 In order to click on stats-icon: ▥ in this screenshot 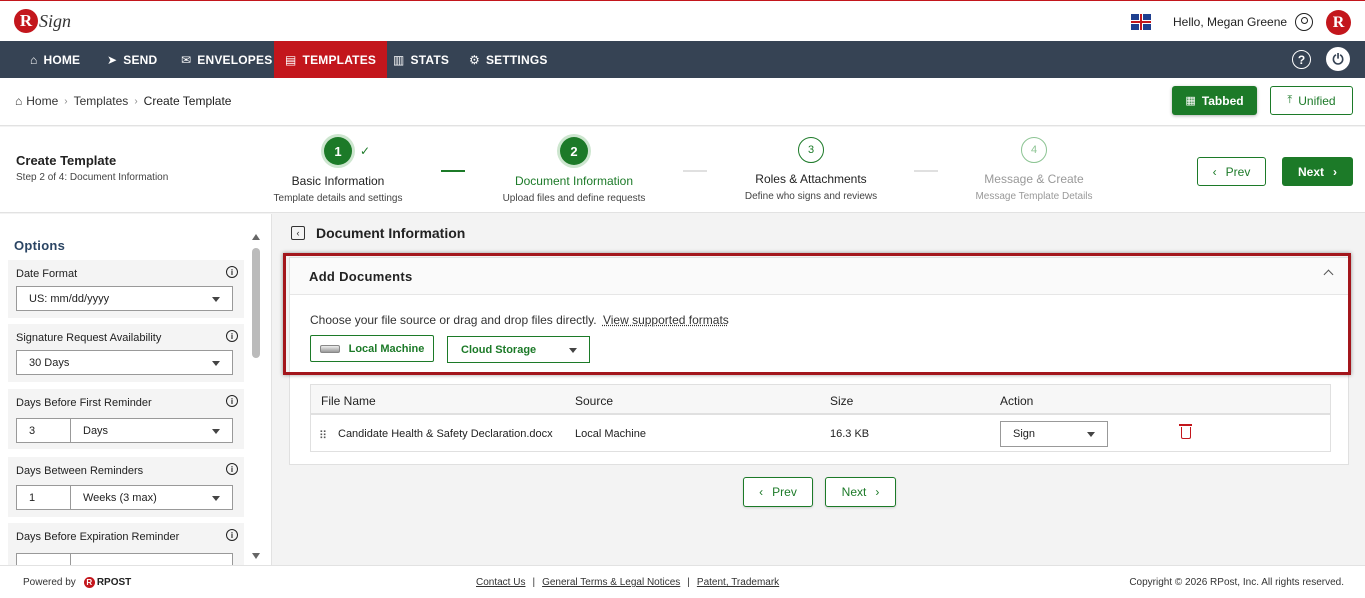, I will do `click(399, 59)`.